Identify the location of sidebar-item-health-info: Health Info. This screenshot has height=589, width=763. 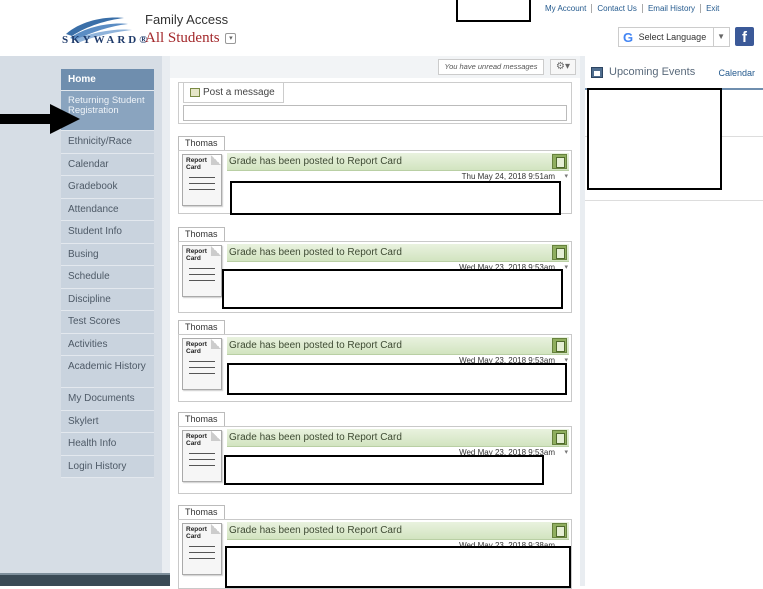
(107, 444).